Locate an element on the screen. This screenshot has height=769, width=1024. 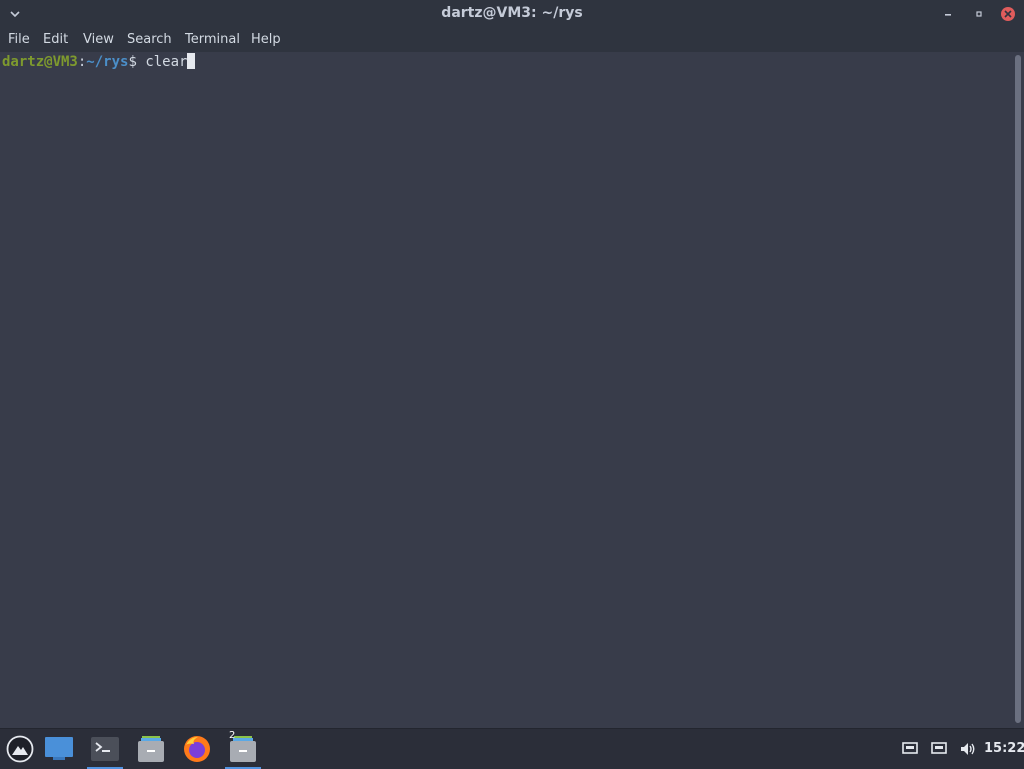
prompt-path: ~/rys is located at coordinates (107, 62).